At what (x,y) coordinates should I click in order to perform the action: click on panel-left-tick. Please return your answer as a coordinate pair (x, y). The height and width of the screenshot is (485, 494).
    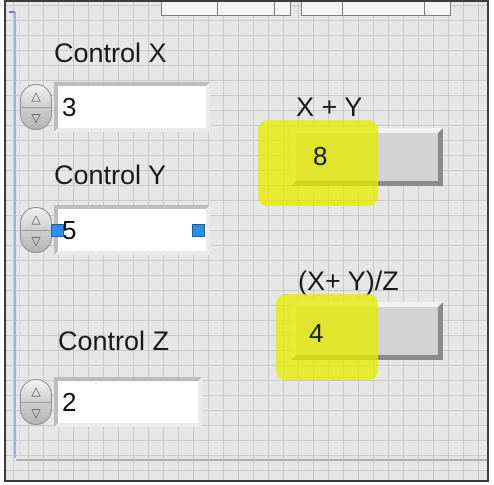
    Looking at the image, I should click on (12, 12).